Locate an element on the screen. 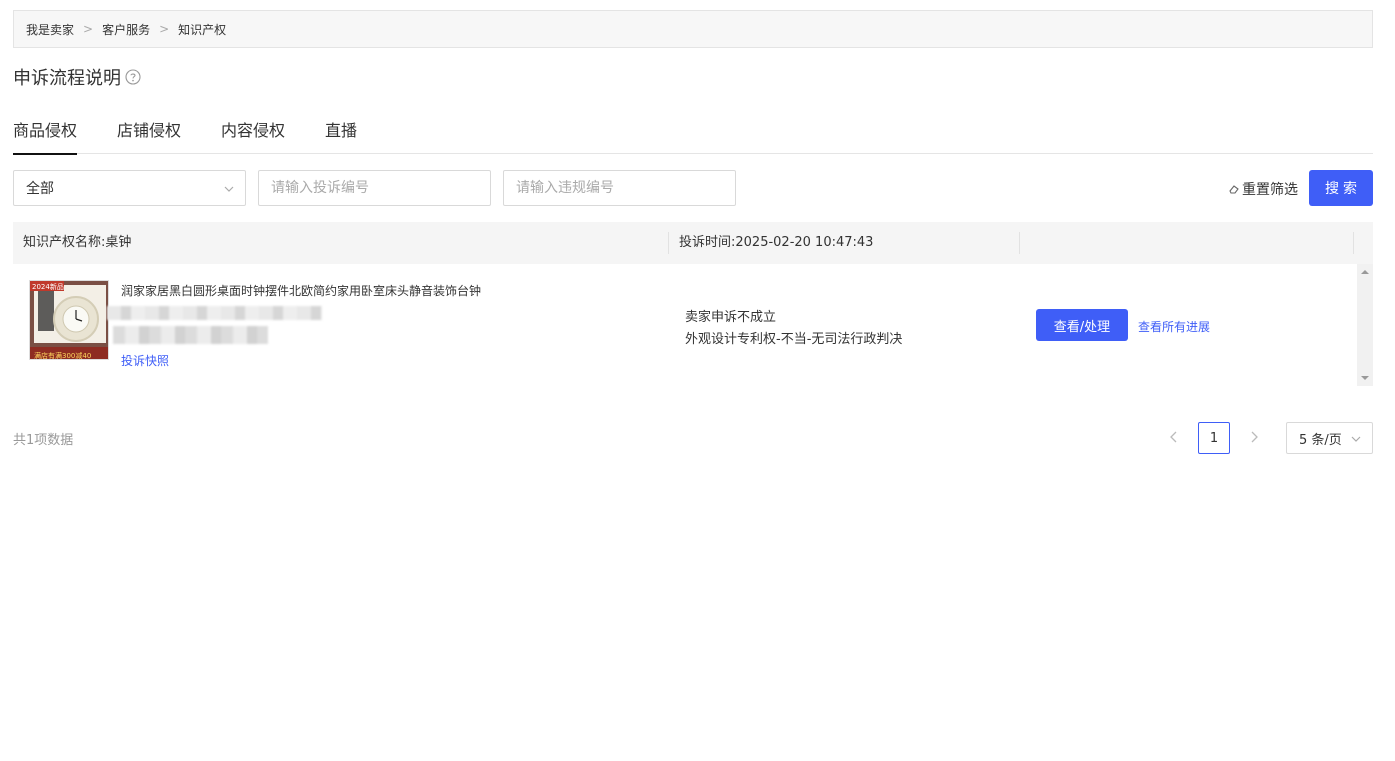  breadcrumb-item-customer-service: 客户服务 is located at coordinates (126, 29).